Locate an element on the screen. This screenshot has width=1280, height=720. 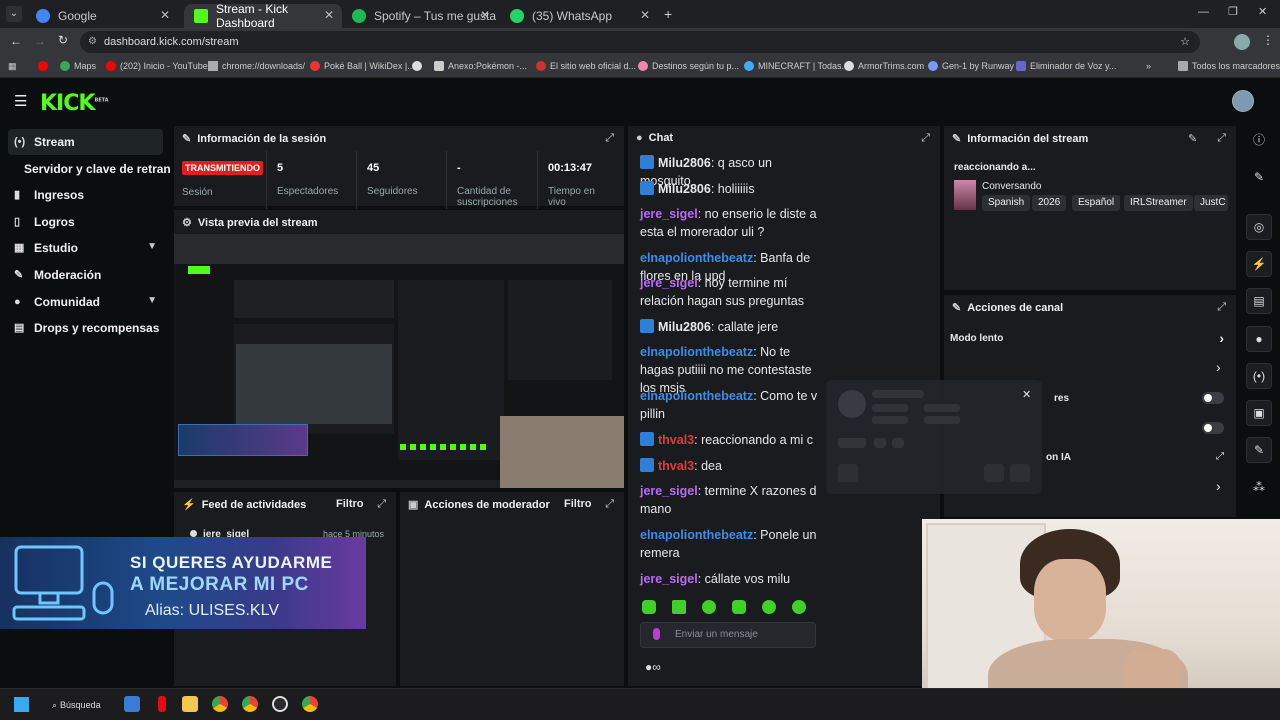
bookmark-armortrims: ArmorTrims.com is located at coordinates (884, 66).